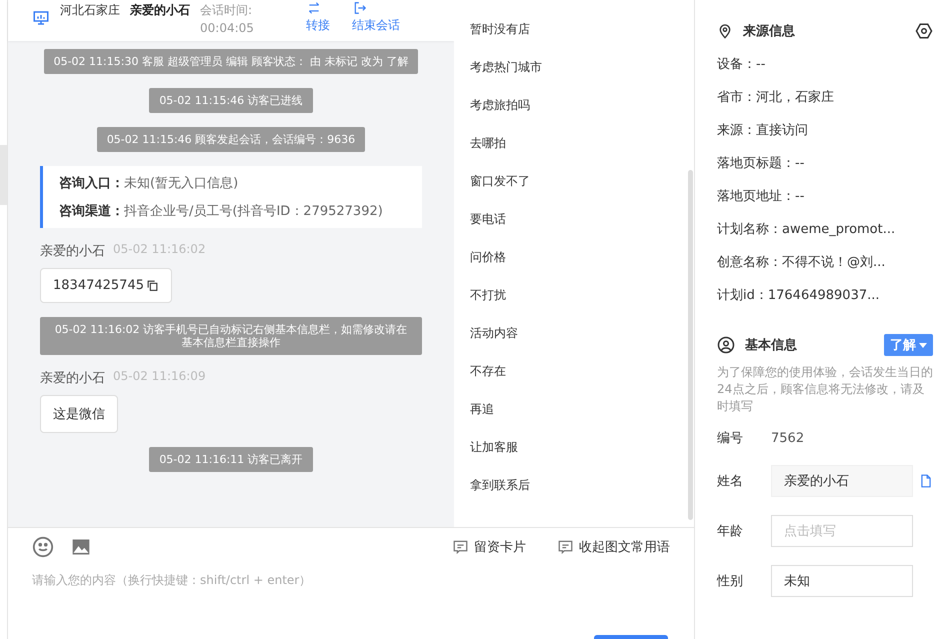  Describe the element at coordinates (506, 485) in the screenshot. I see `quick-reply-item: 拿到联系后` at that location.